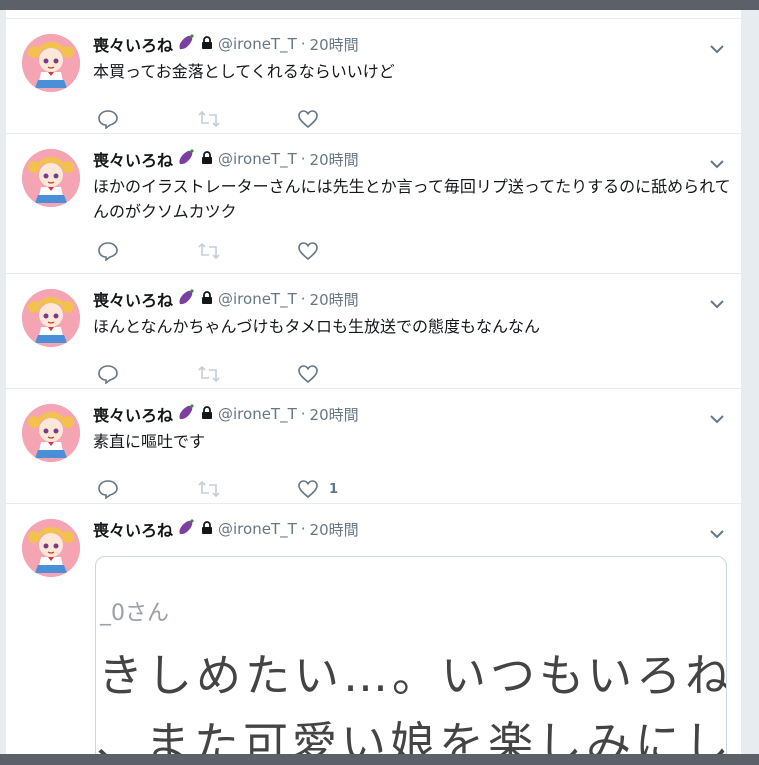 This screenshot has width=759, height=765. What do you see at coordinates (317, 326) in the screenshot?
I see `tweet-text: ほんとなんかちゃんづけもタメロも生放送での態度もなんなん` at bounding box center [317, 326].